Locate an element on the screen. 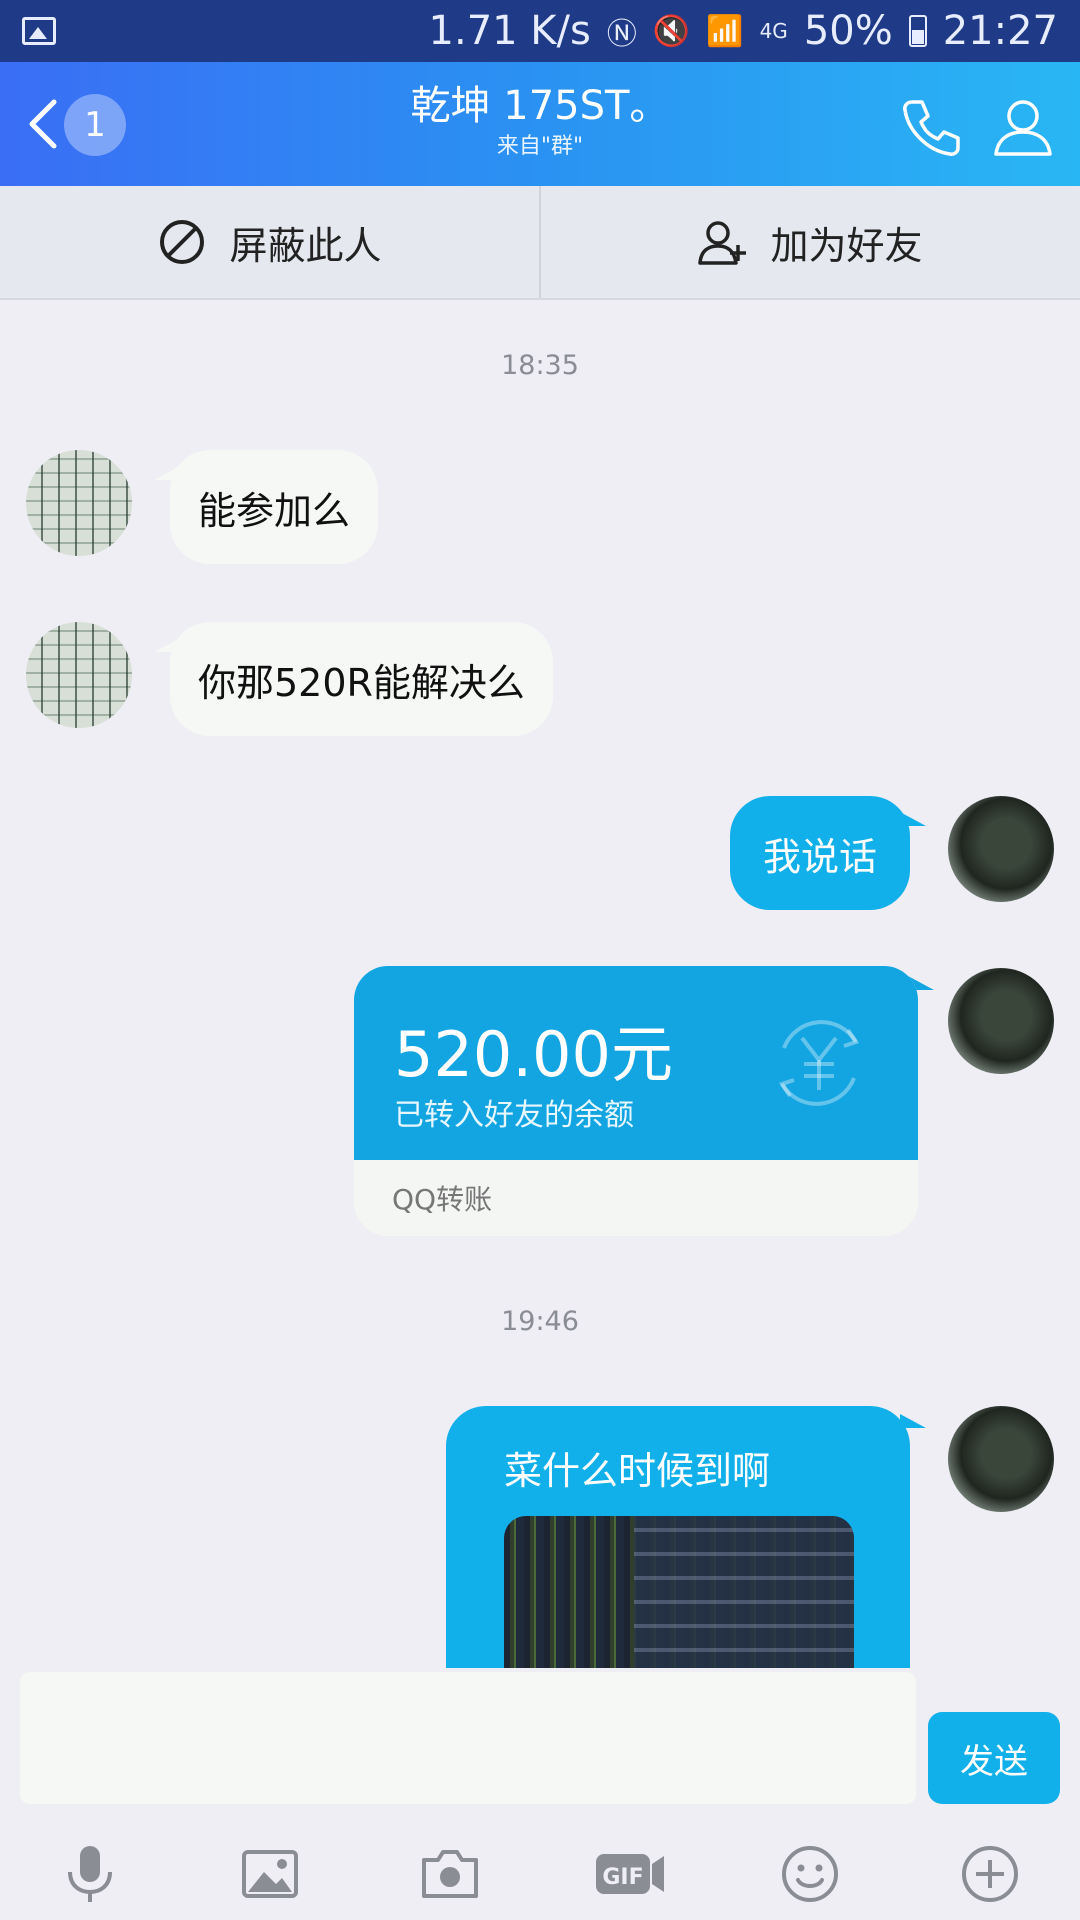 The width and height of the screenshot is (1080, 1920). message-text: 你那520R能解决么 is located at coordinates (361, 682).